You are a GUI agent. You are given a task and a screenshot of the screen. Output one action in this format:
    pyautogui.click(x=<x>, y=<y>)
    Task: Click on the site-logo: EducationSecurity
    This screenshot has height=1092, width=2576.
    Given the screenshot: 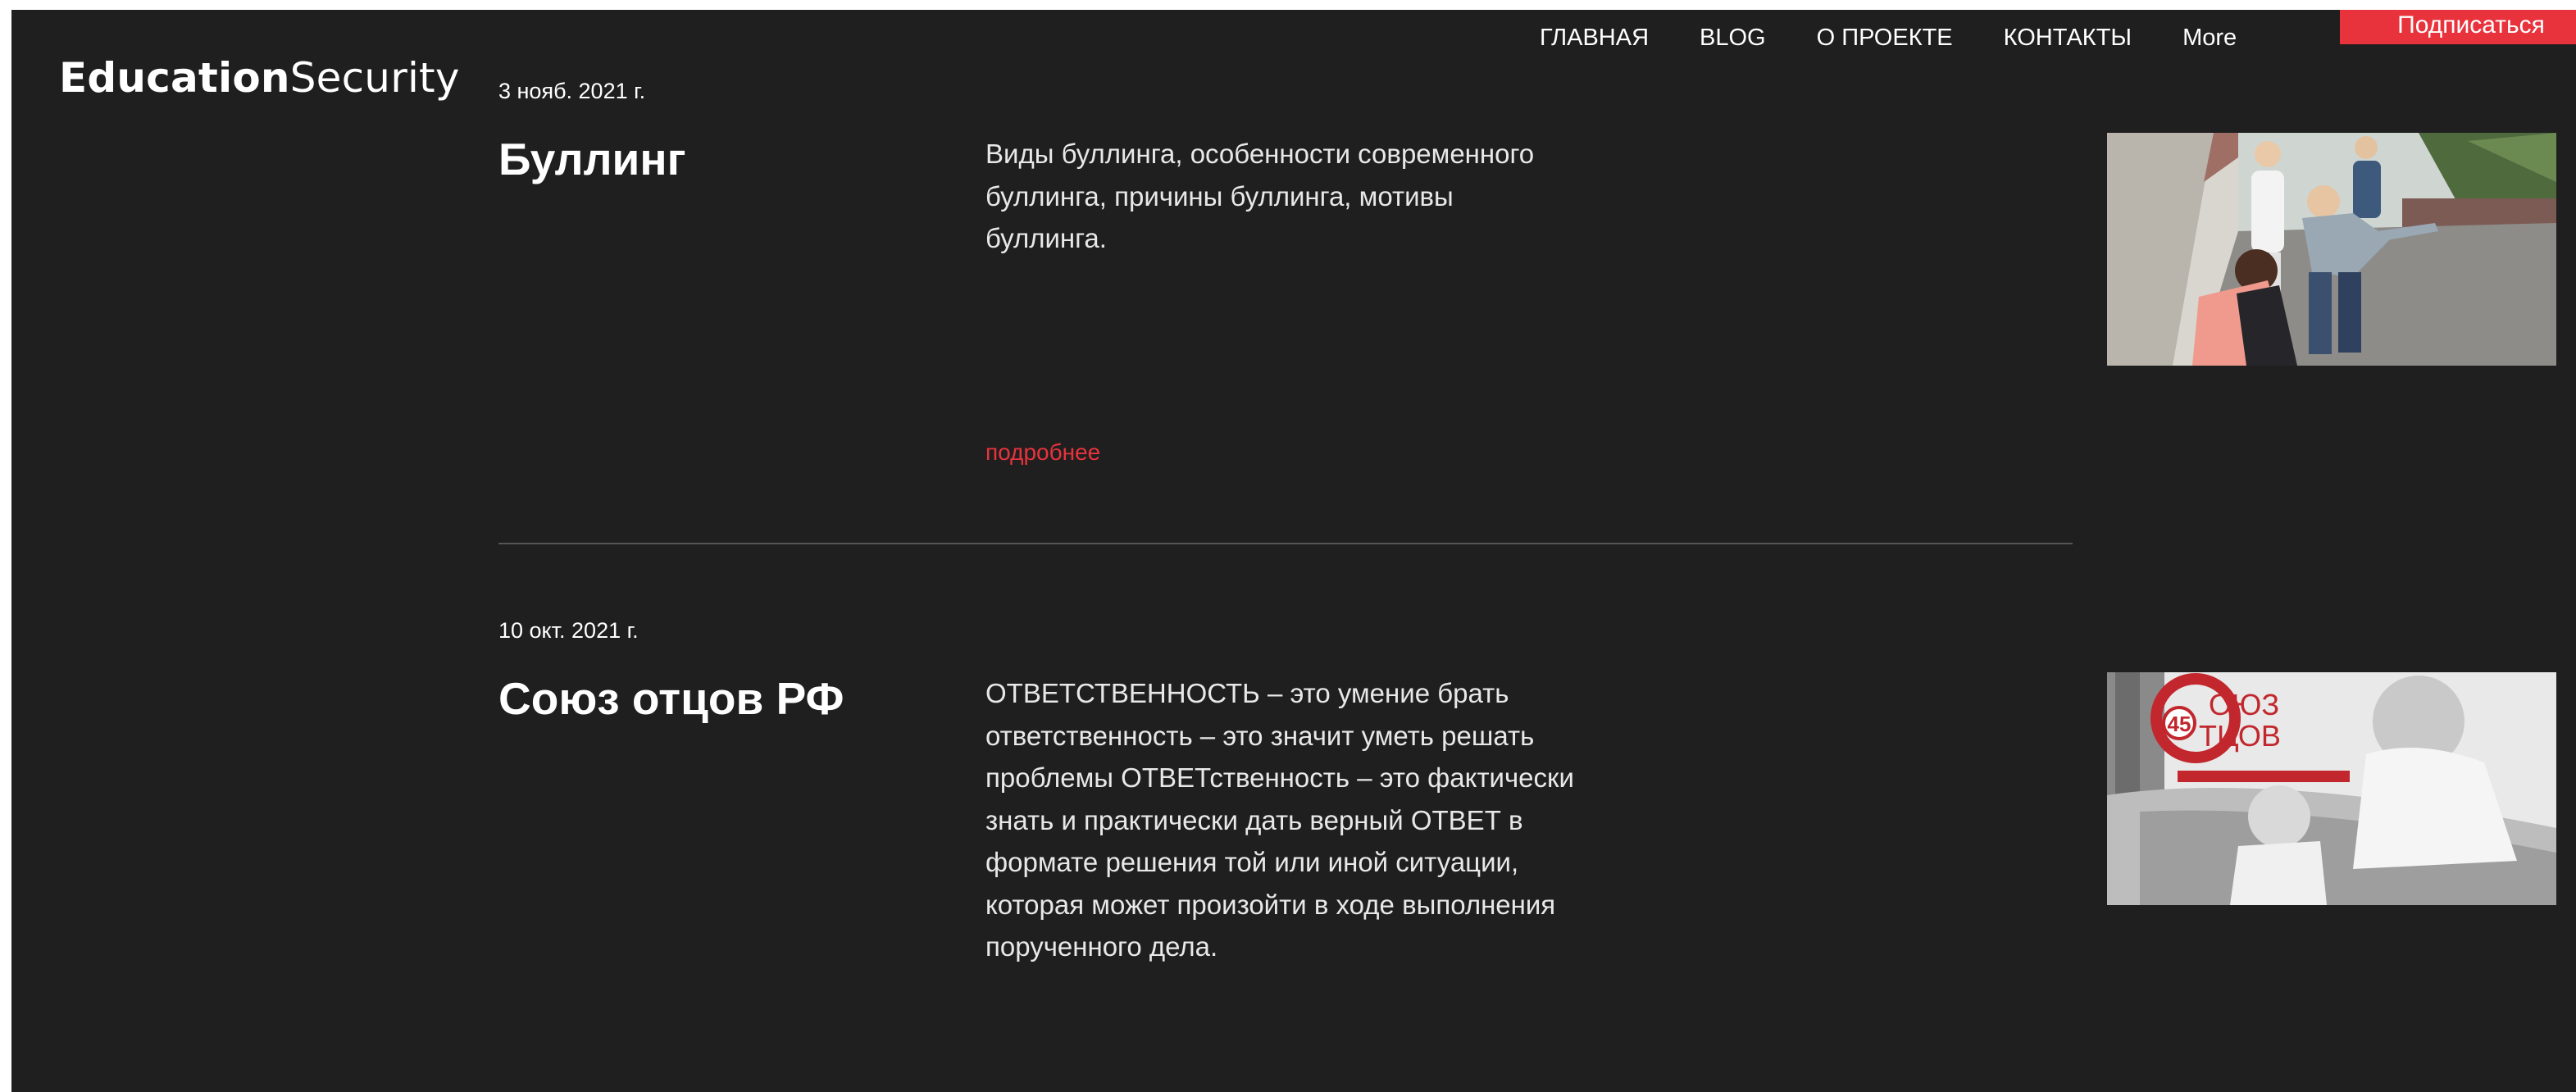 What is the action you would take?
    pyautogui.click(x=259, y=78)
    